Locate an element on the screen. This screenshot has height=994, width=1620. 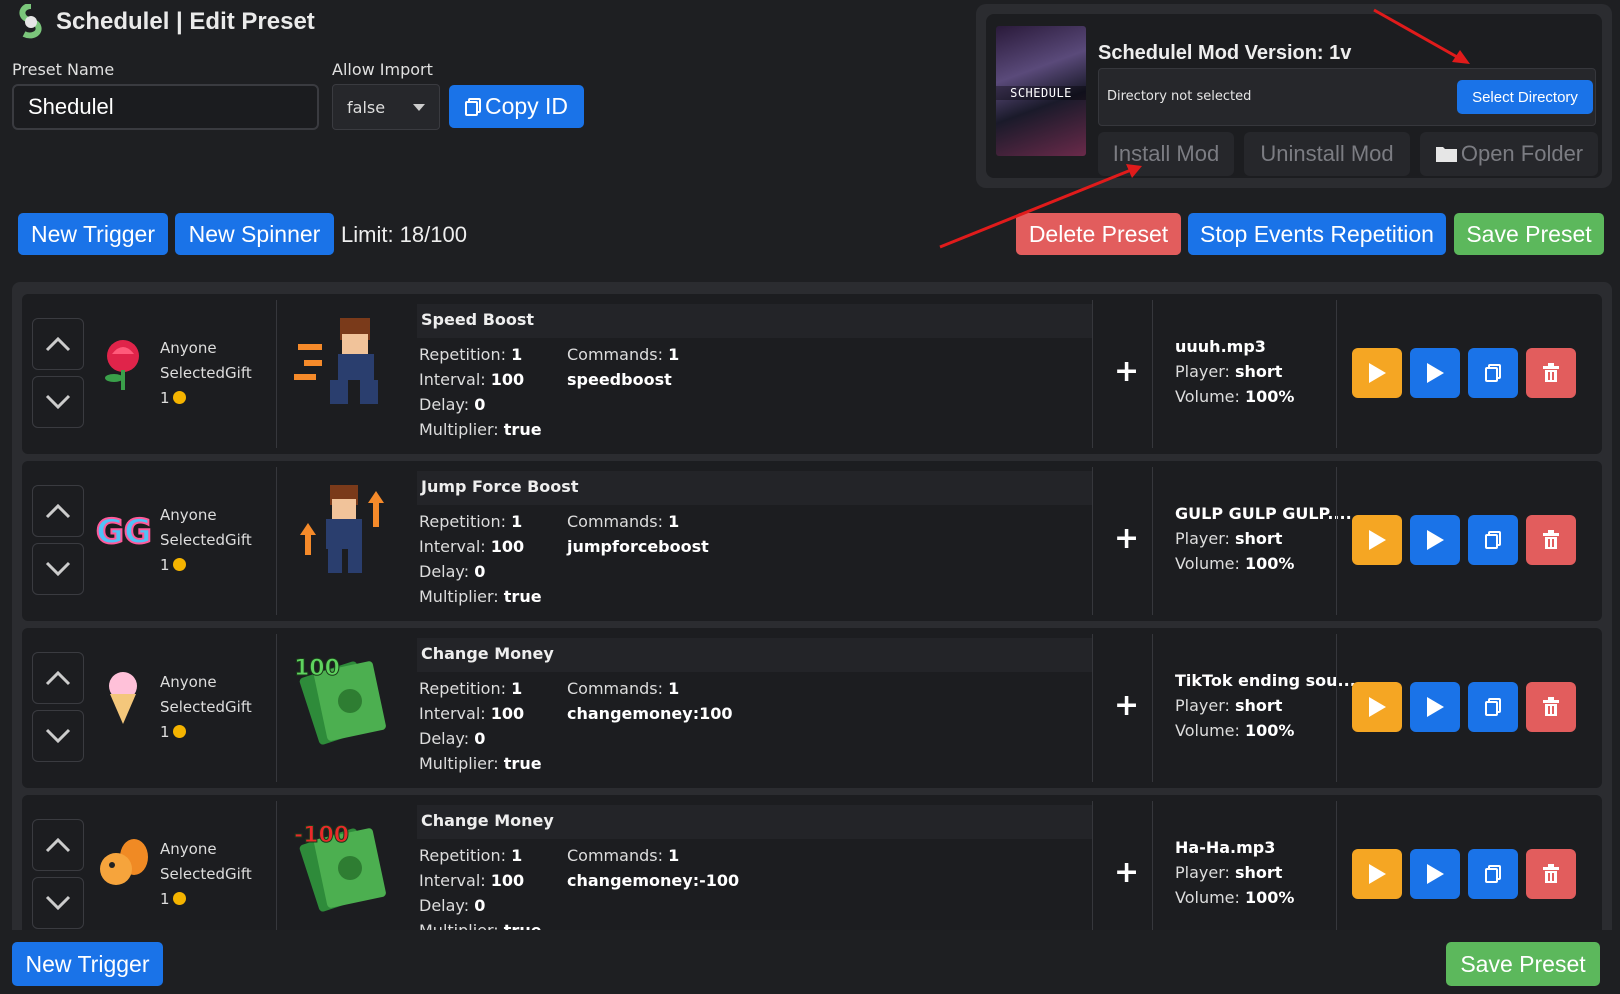
save-preset-button: Save Preset is located at coordinates (1529, 234).